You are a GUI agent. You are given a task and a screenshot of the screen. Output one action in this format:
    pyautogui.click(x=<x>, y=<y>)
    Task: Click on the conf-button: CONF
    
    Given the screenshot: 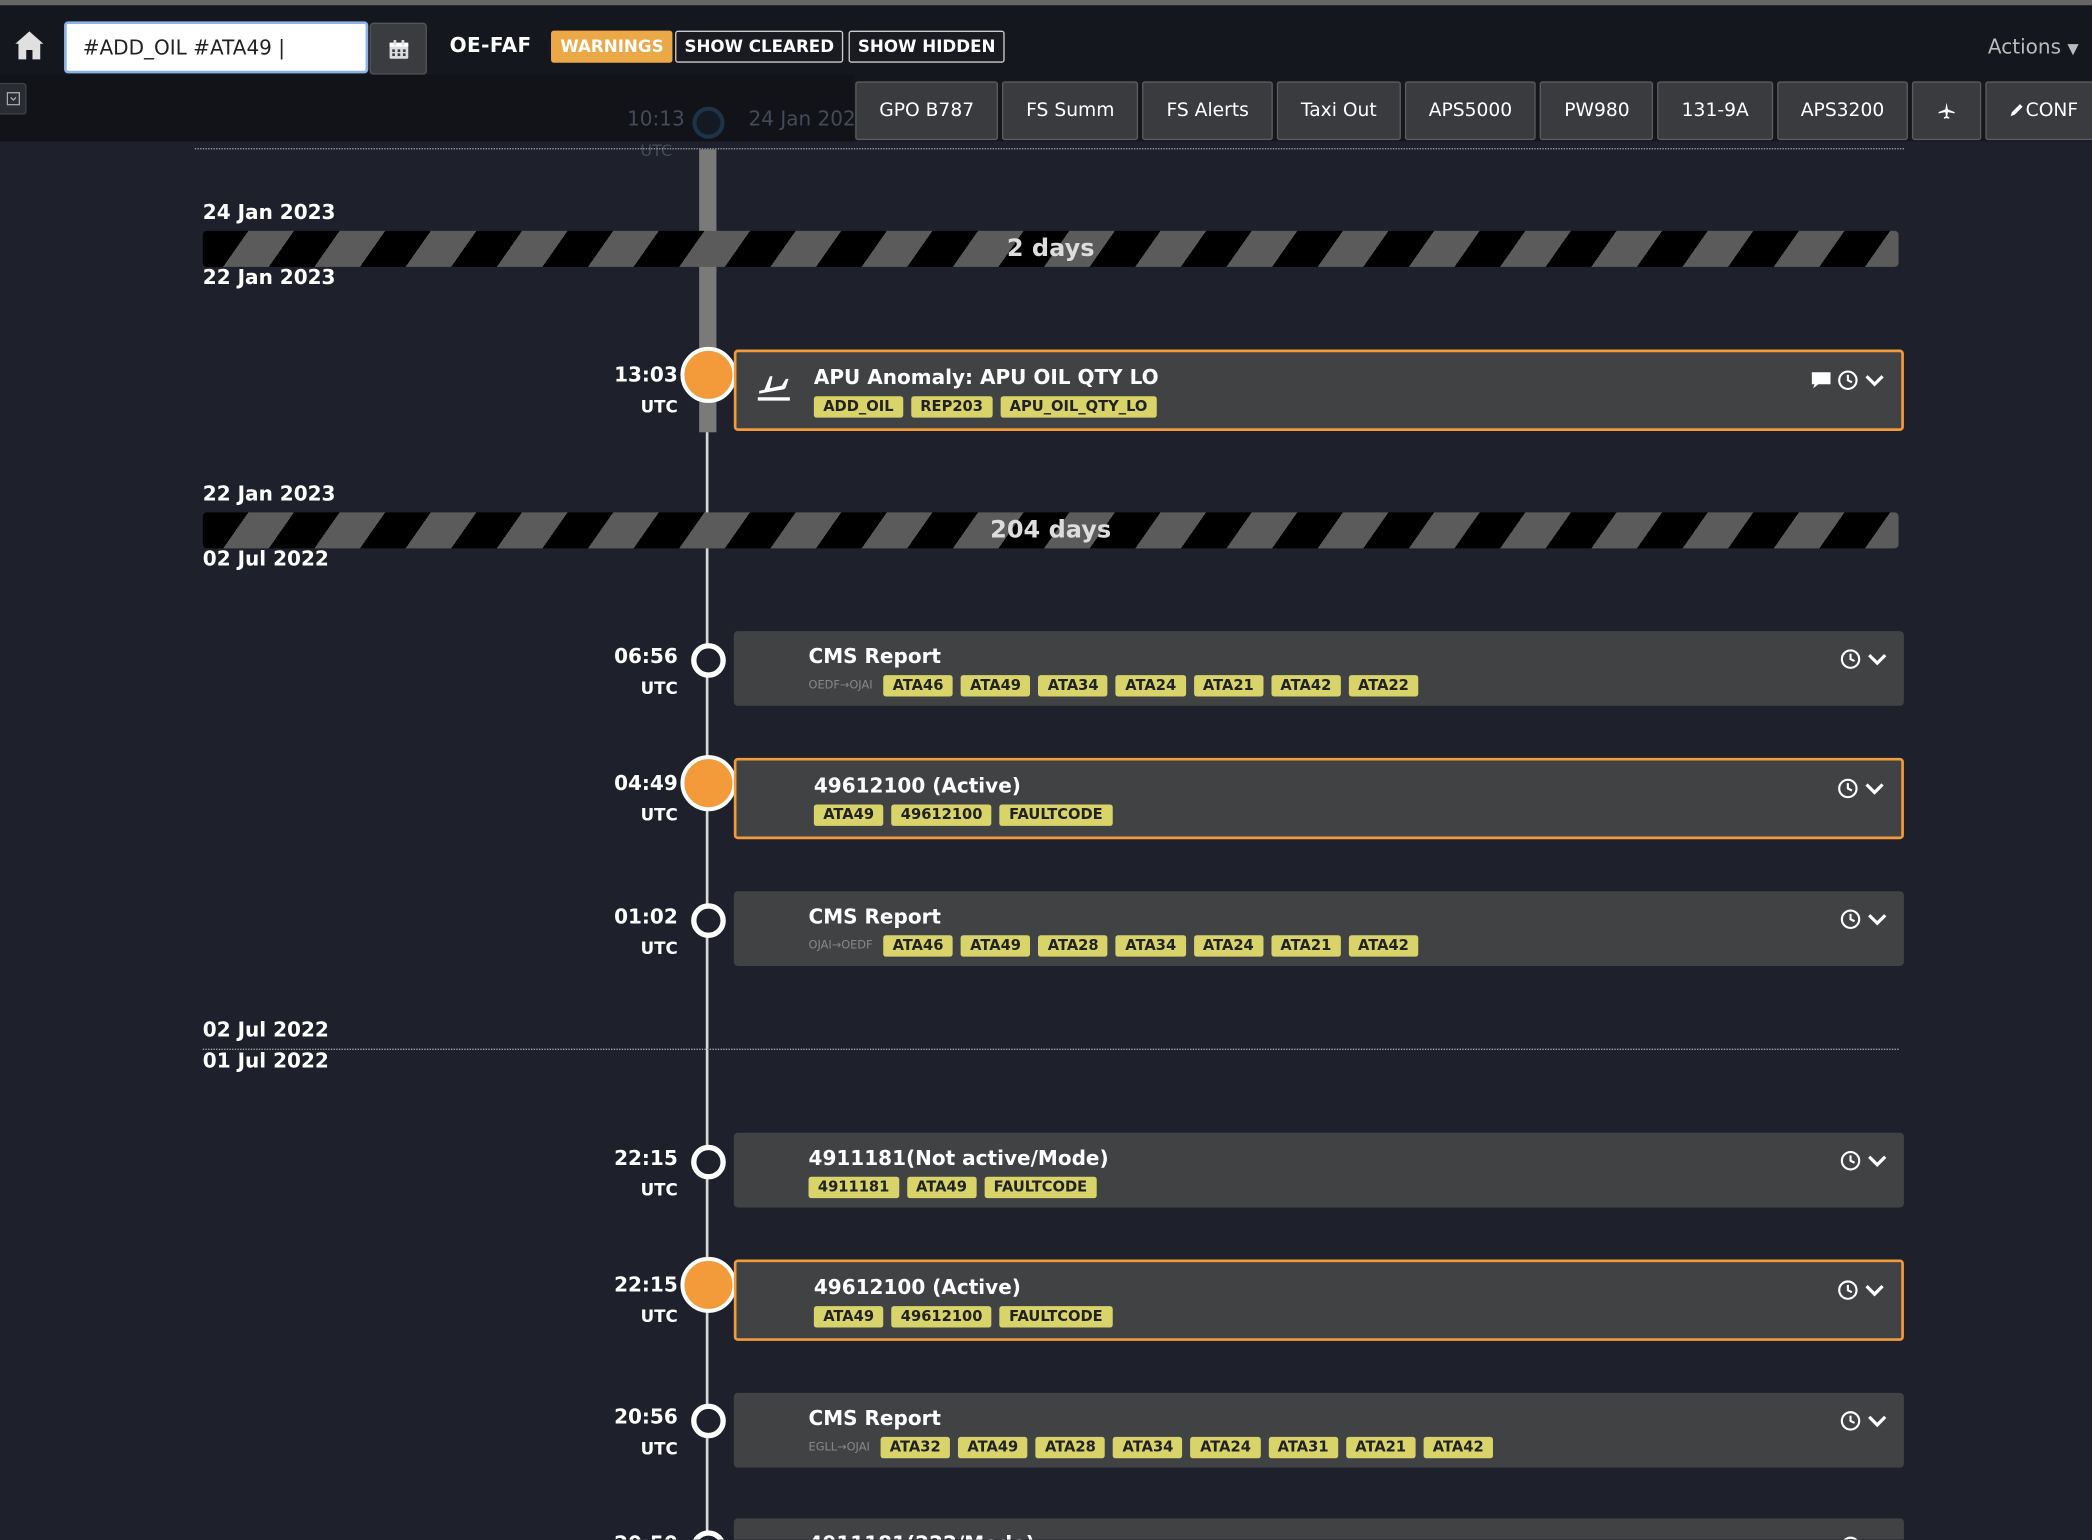 What is the action you would take?
    pyautogui.click(x=2038, y=111)
    